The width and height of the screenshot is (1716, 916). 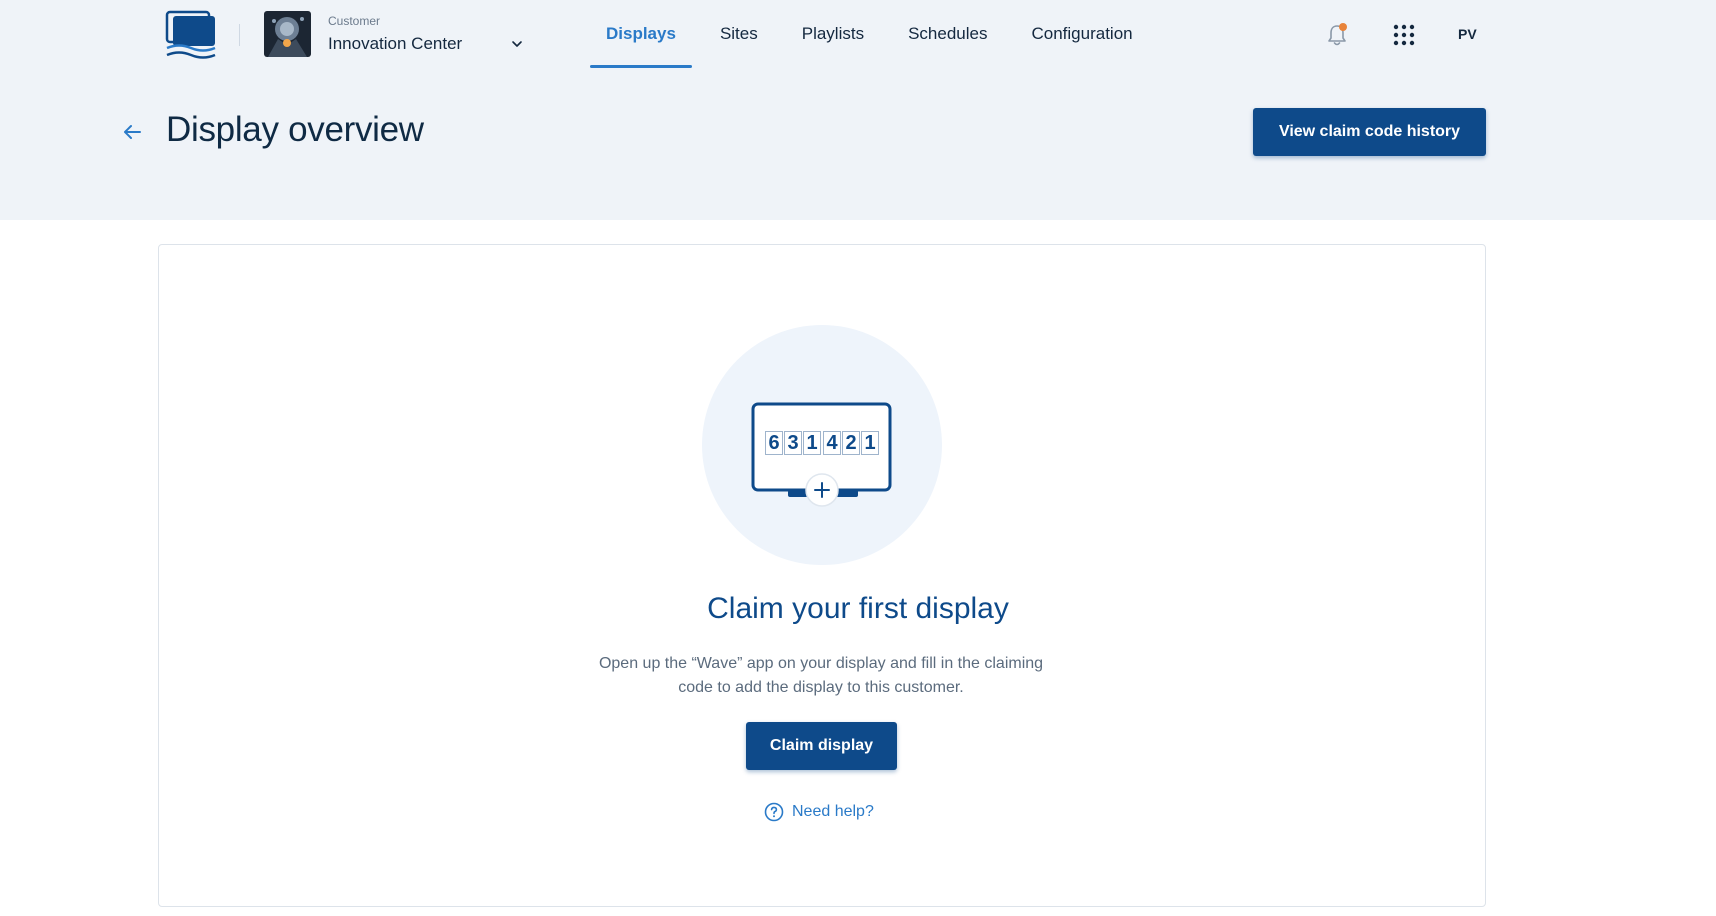 I want to click on need-help-link: Need help?, so click(x=819, y=812).